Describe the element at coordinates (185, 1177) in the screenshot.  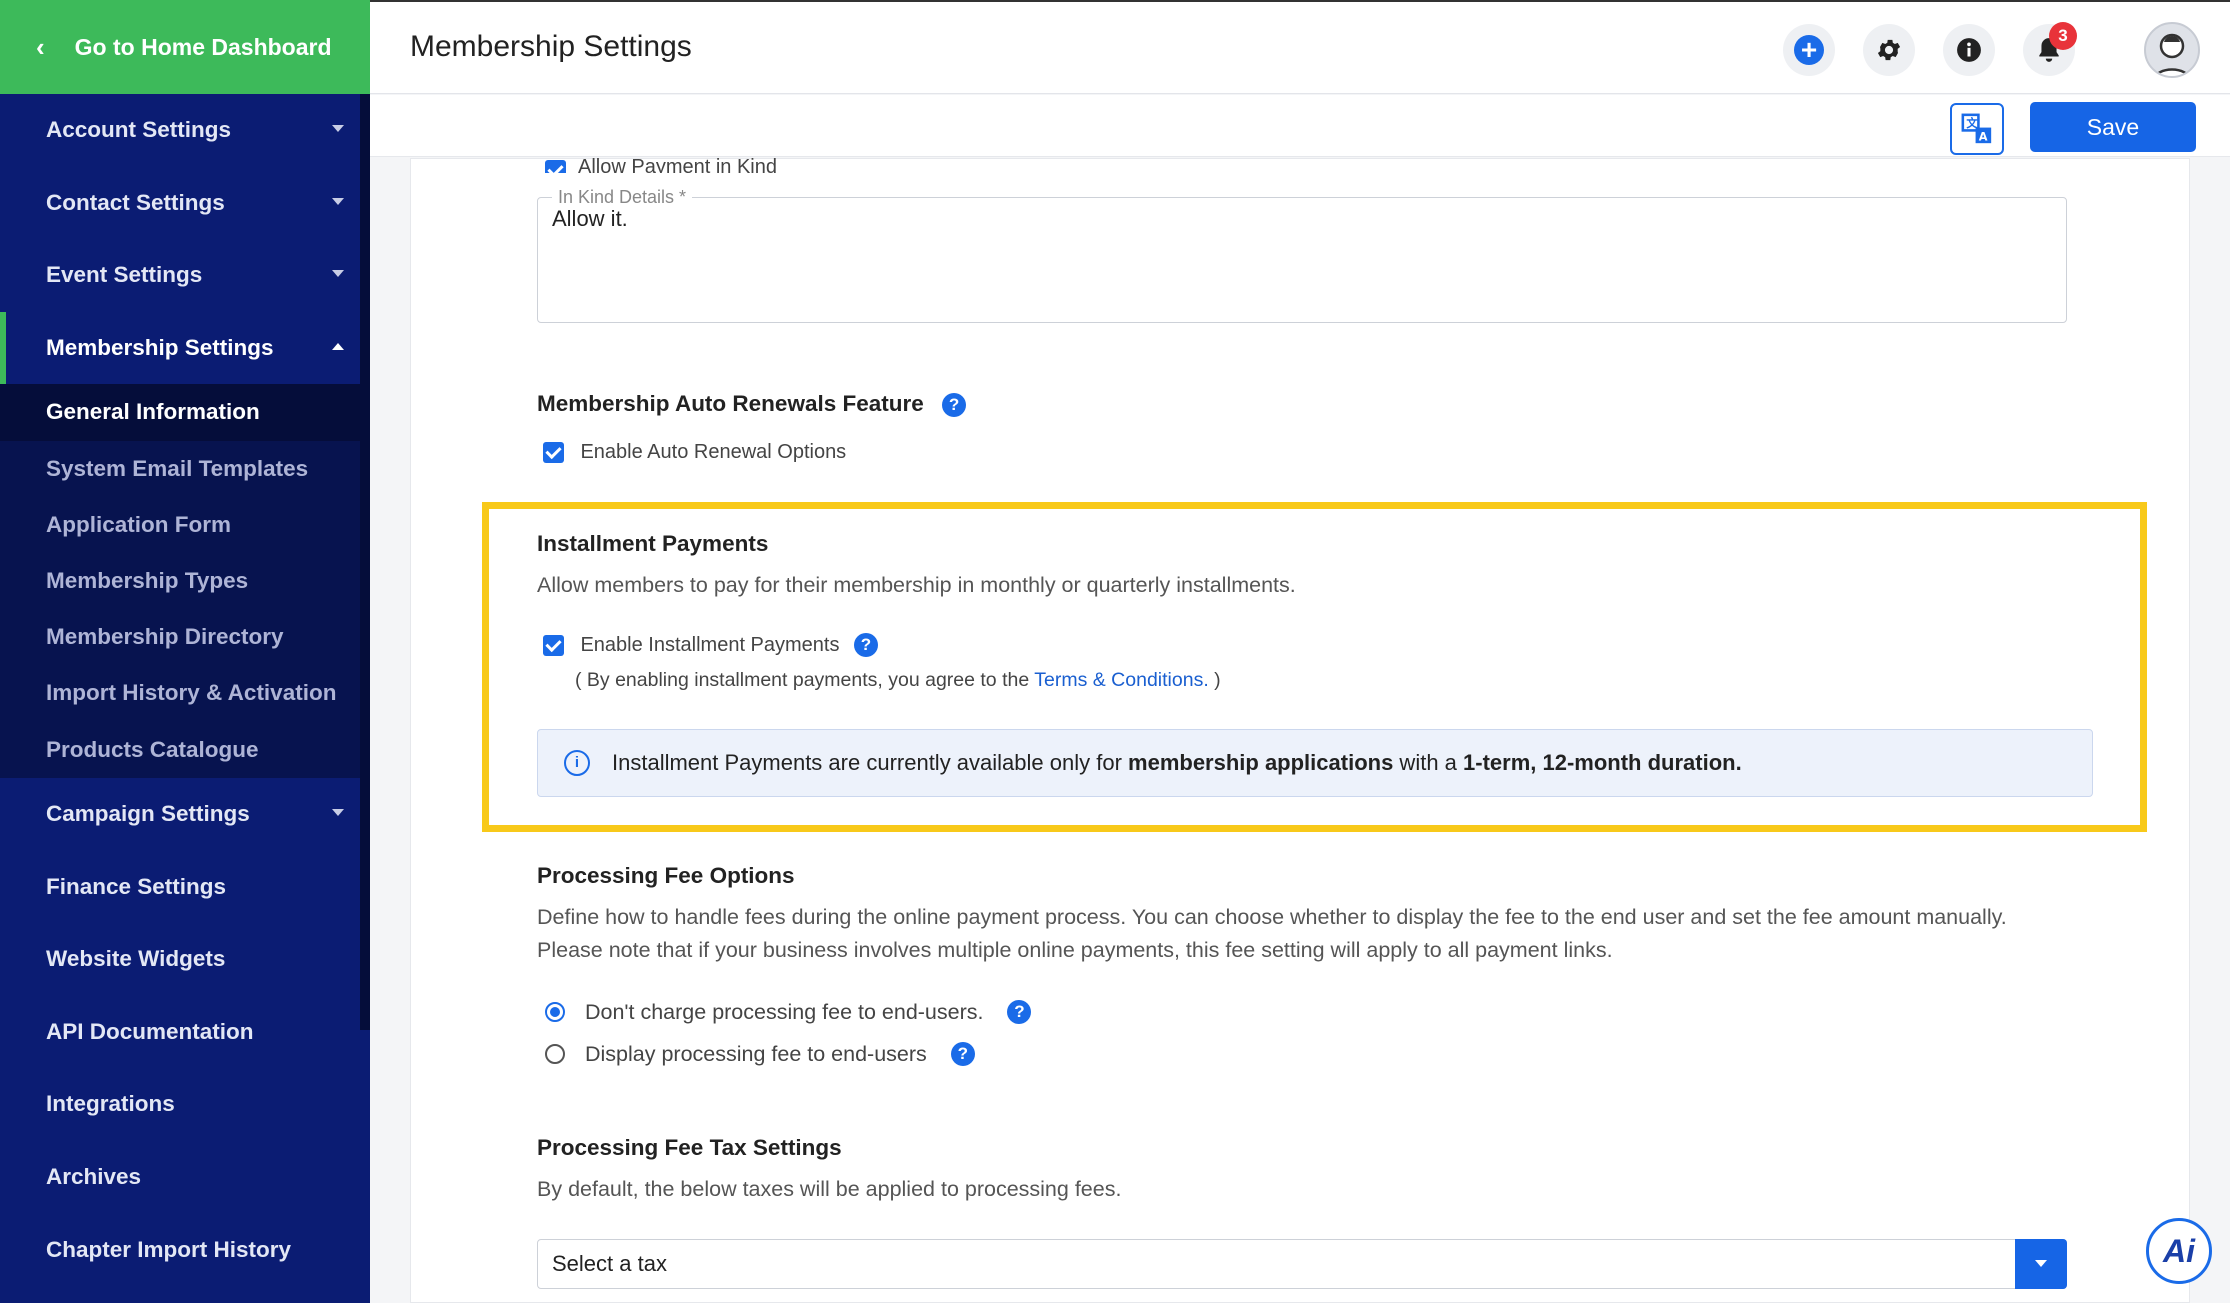
I see `sidebar-item-archives: Archives` at that location.